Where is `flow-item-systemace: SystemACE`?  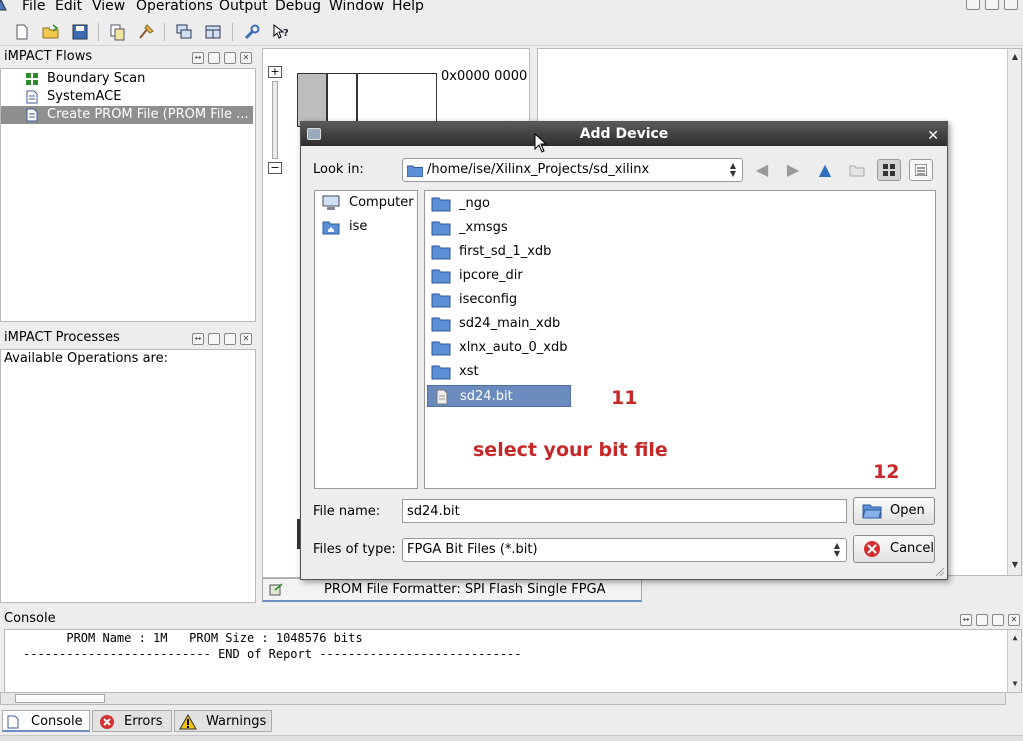
flow-item-systemace: SystemACE is located at coordinates (127, 97).